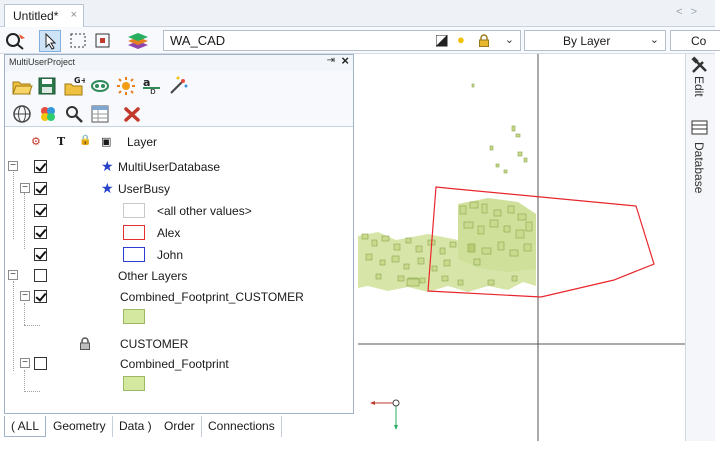 This screenshot has width=723, height=456. Describe the element at coordinates (144, 189) in the screenshot. I see `layer-label: UserBusy` at that location.